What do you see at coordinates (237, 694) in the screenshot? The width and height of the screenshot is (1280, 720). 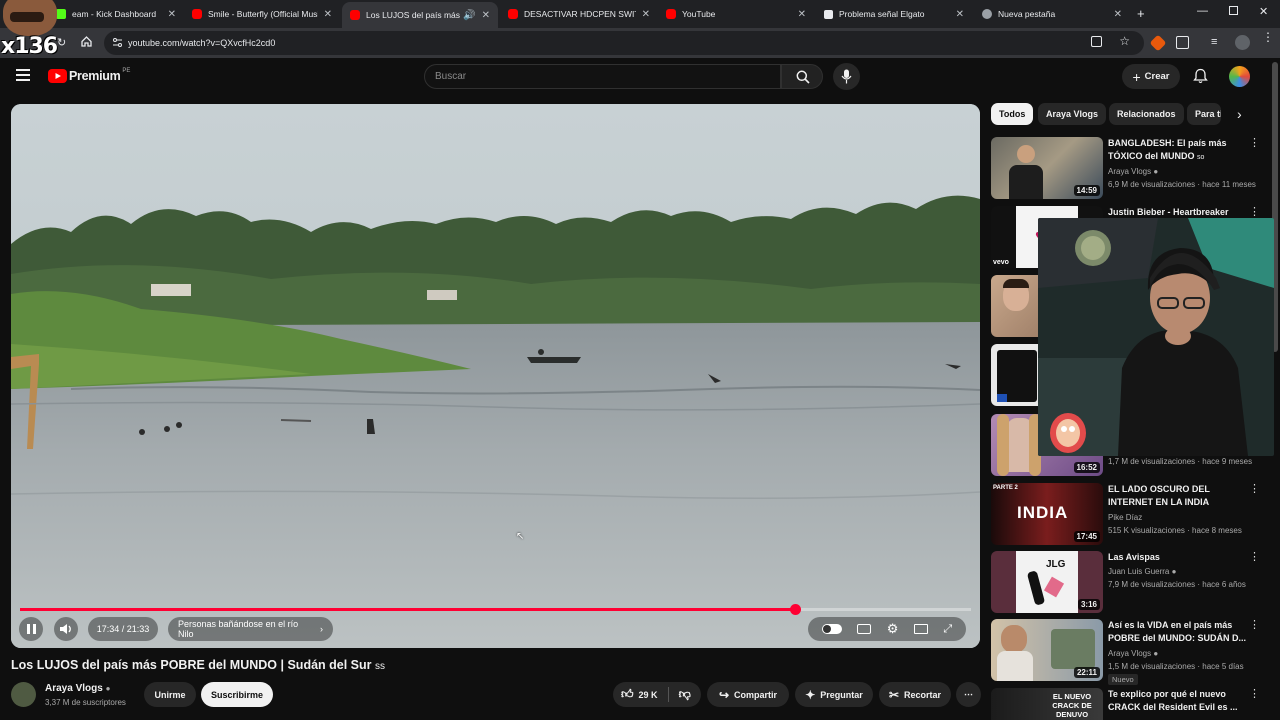 I see `subscribe-button: Suscribirme` at bounding box center [237, 694].